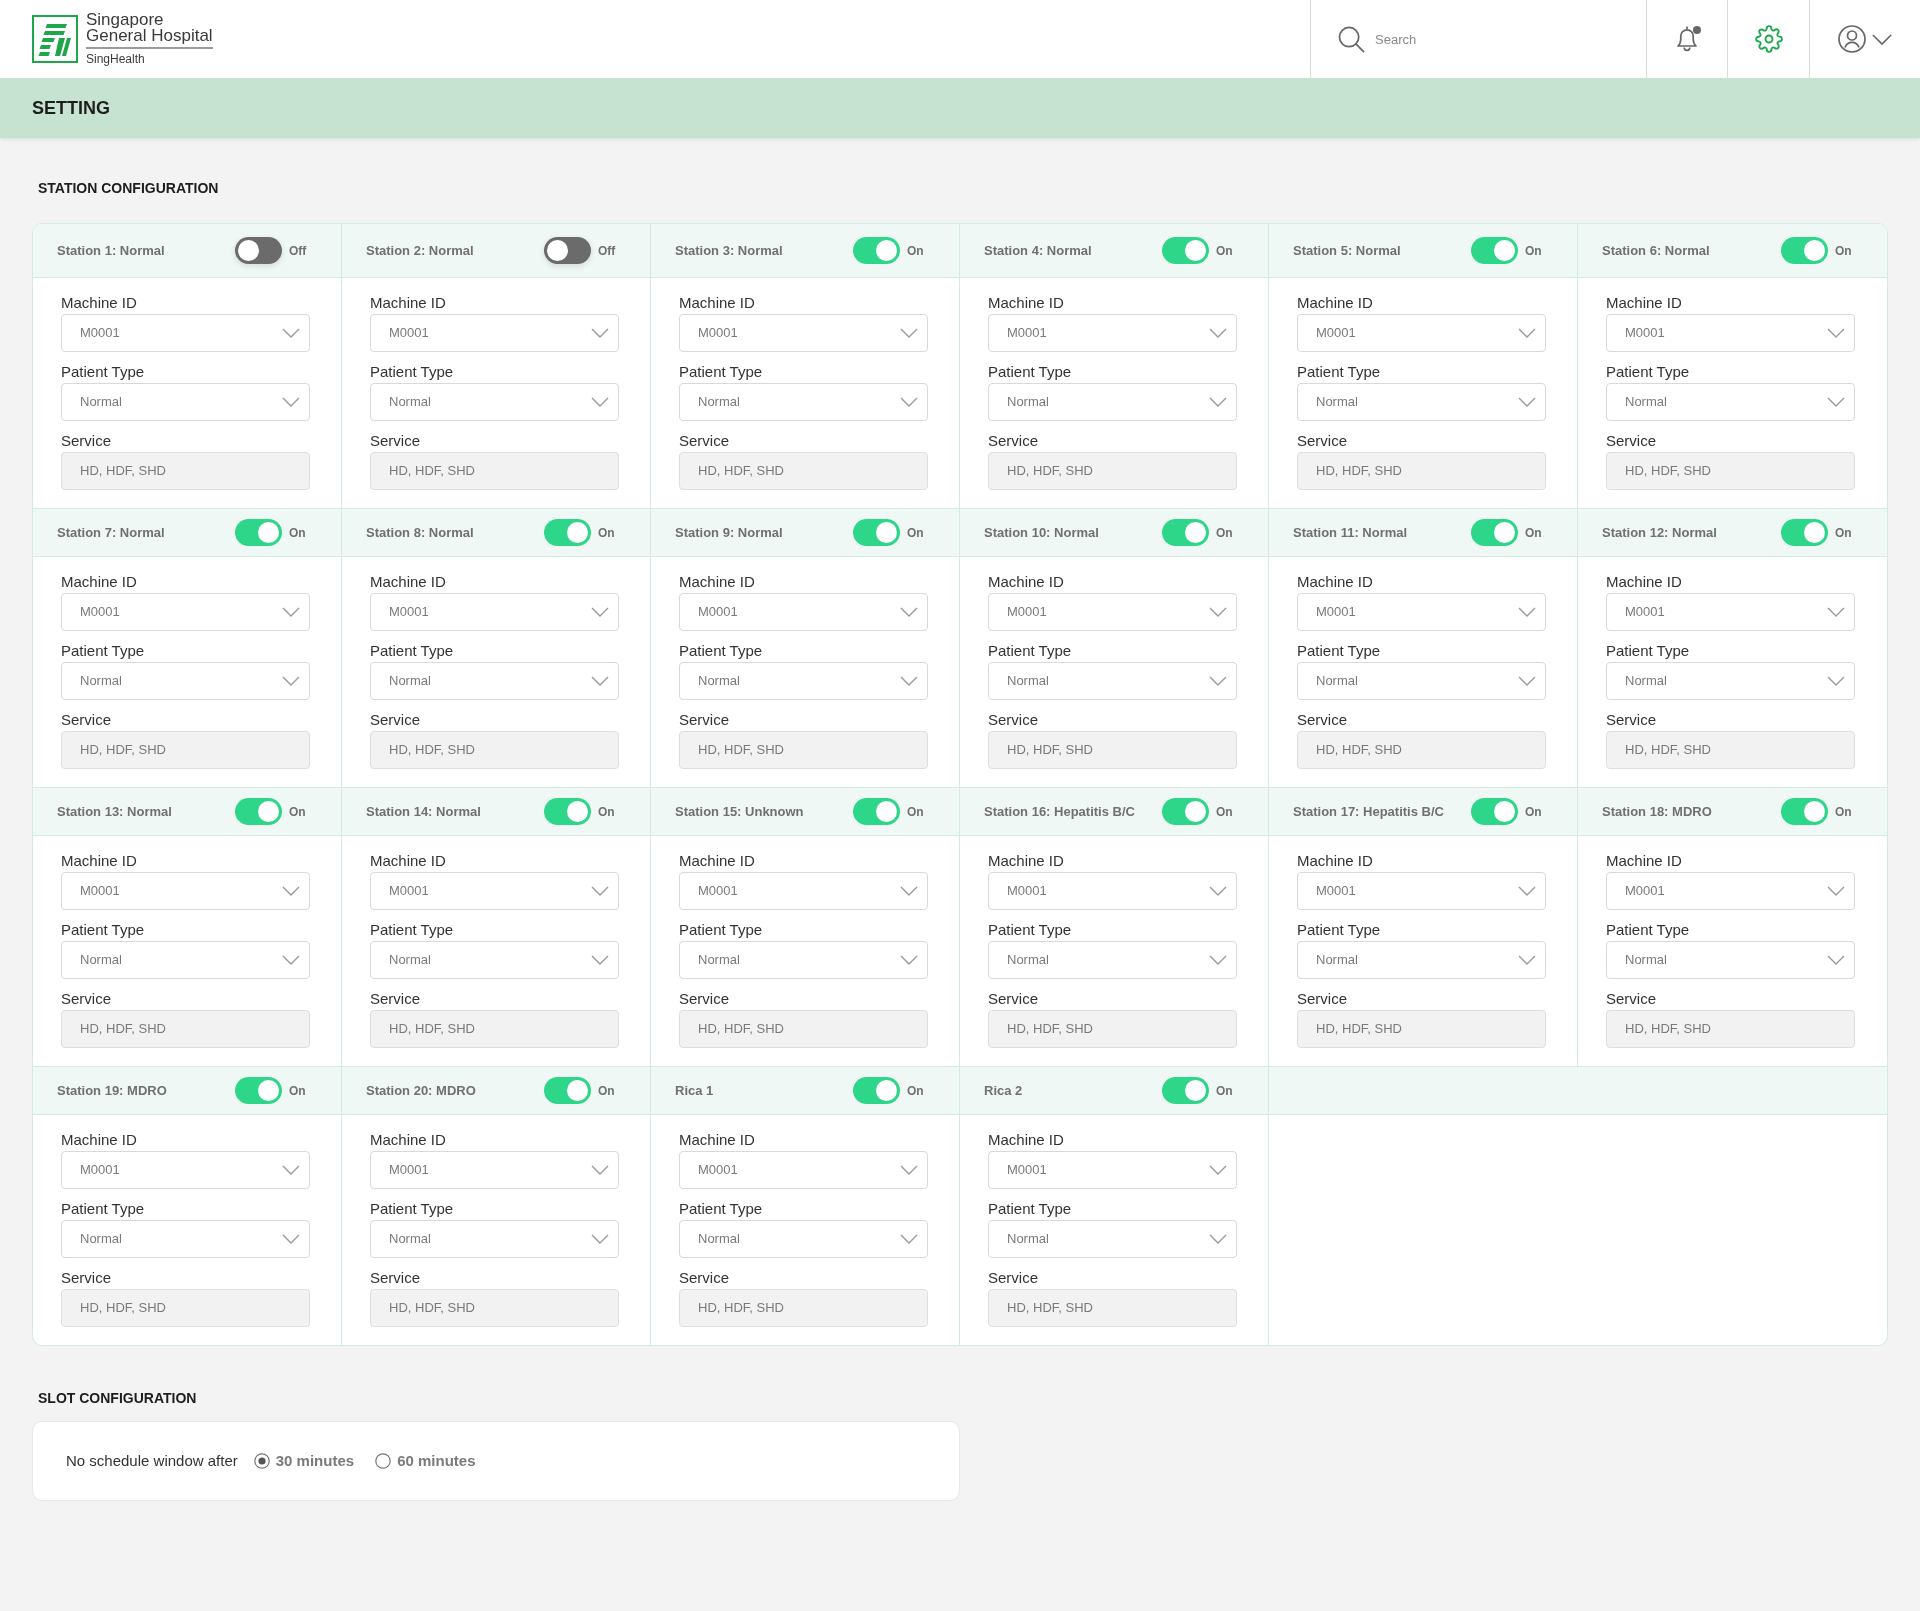  What do you see at coordinates (304, 1461) in the screenshot?
I see `radio-option: 30 minutes` at bounding box center [304, 1461].